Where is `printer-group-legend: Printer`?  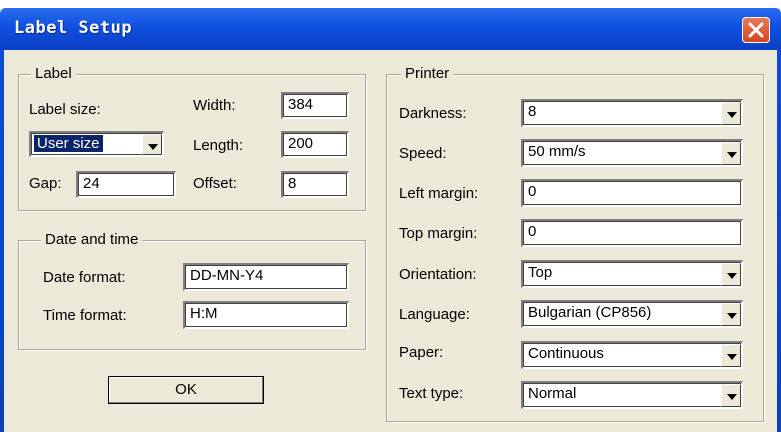 printer-group-legend: Printer is located at coordinates (427, 74).